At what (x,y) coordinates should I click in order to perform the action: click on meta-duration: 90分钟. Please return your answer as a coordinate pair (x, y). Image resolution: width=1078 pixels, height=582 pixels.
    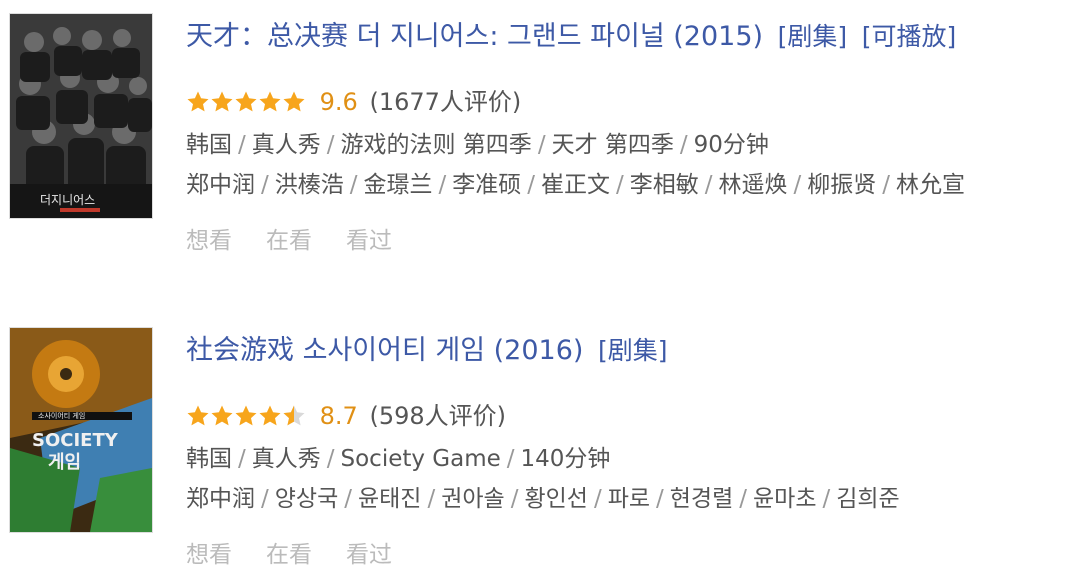
    Looking at the image, I should click on (731, 145).